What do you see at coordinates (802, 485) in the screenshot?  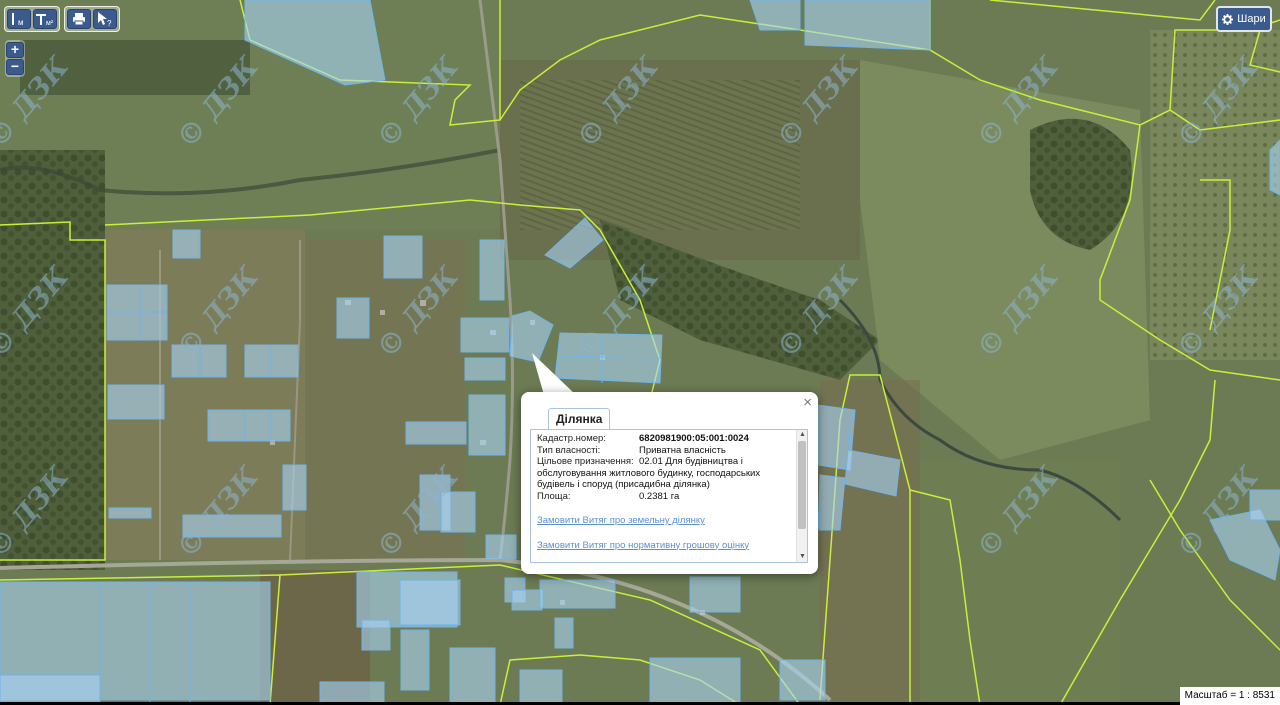 I see `scroll-thumb` at bounding box center [802, 485].